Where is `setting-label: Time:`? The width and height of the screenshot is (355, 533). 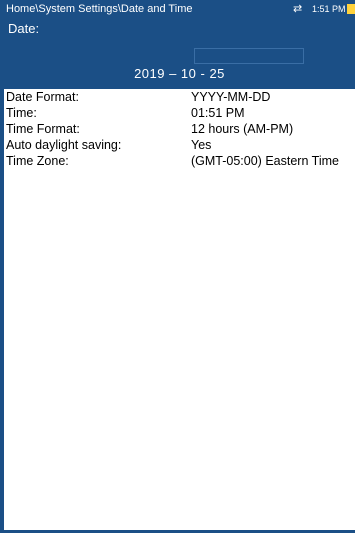 setting-label: Time: is located at coordinates (21, 113).